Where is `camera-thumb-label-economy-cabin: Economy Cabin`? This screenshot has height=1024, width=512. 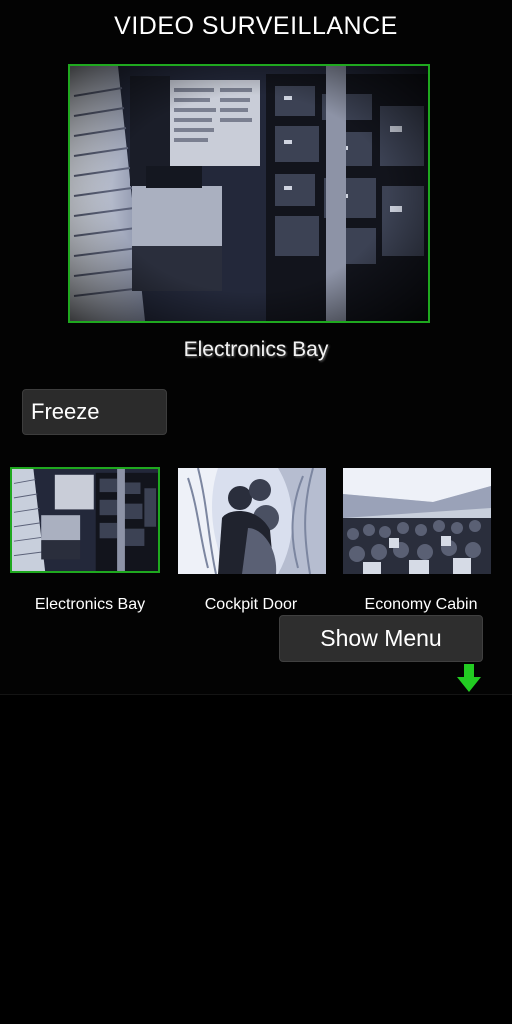 camera-thumb-label-economy-cabin: Economy Cabin is located at coordinates (421, 605).